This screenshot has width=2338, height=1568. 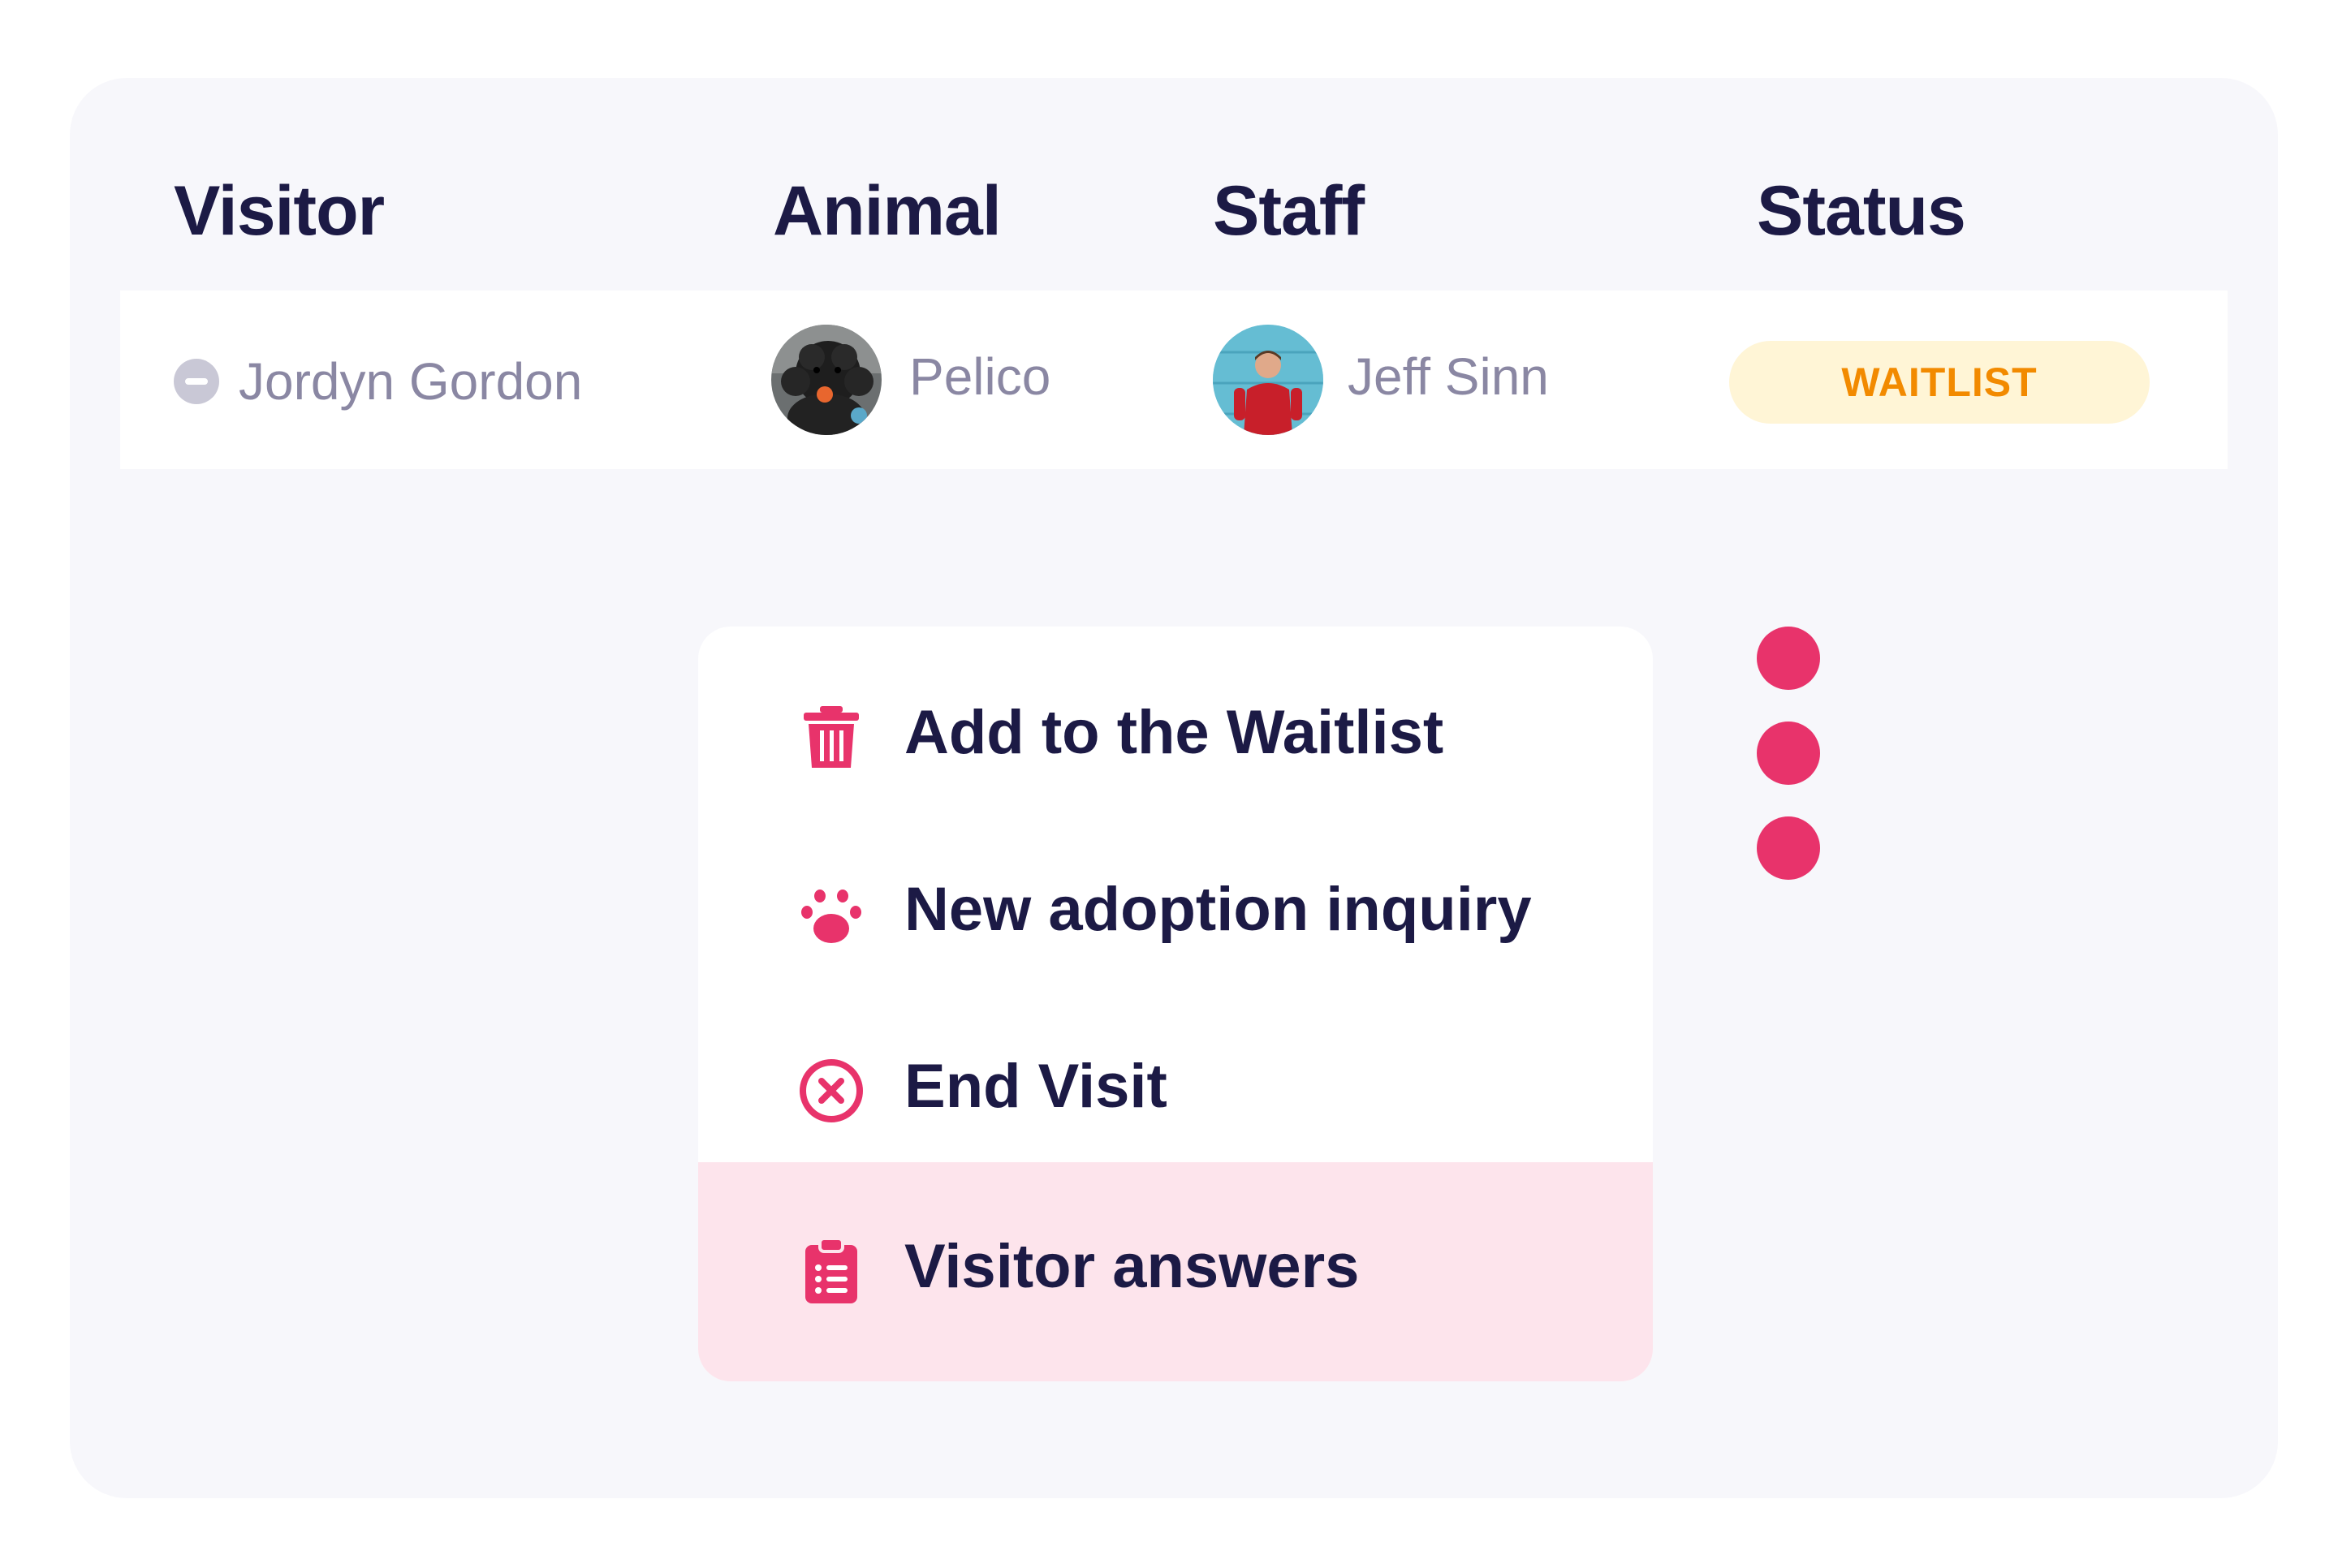 I want to click on trash-icon, so click(x=832, y=737).